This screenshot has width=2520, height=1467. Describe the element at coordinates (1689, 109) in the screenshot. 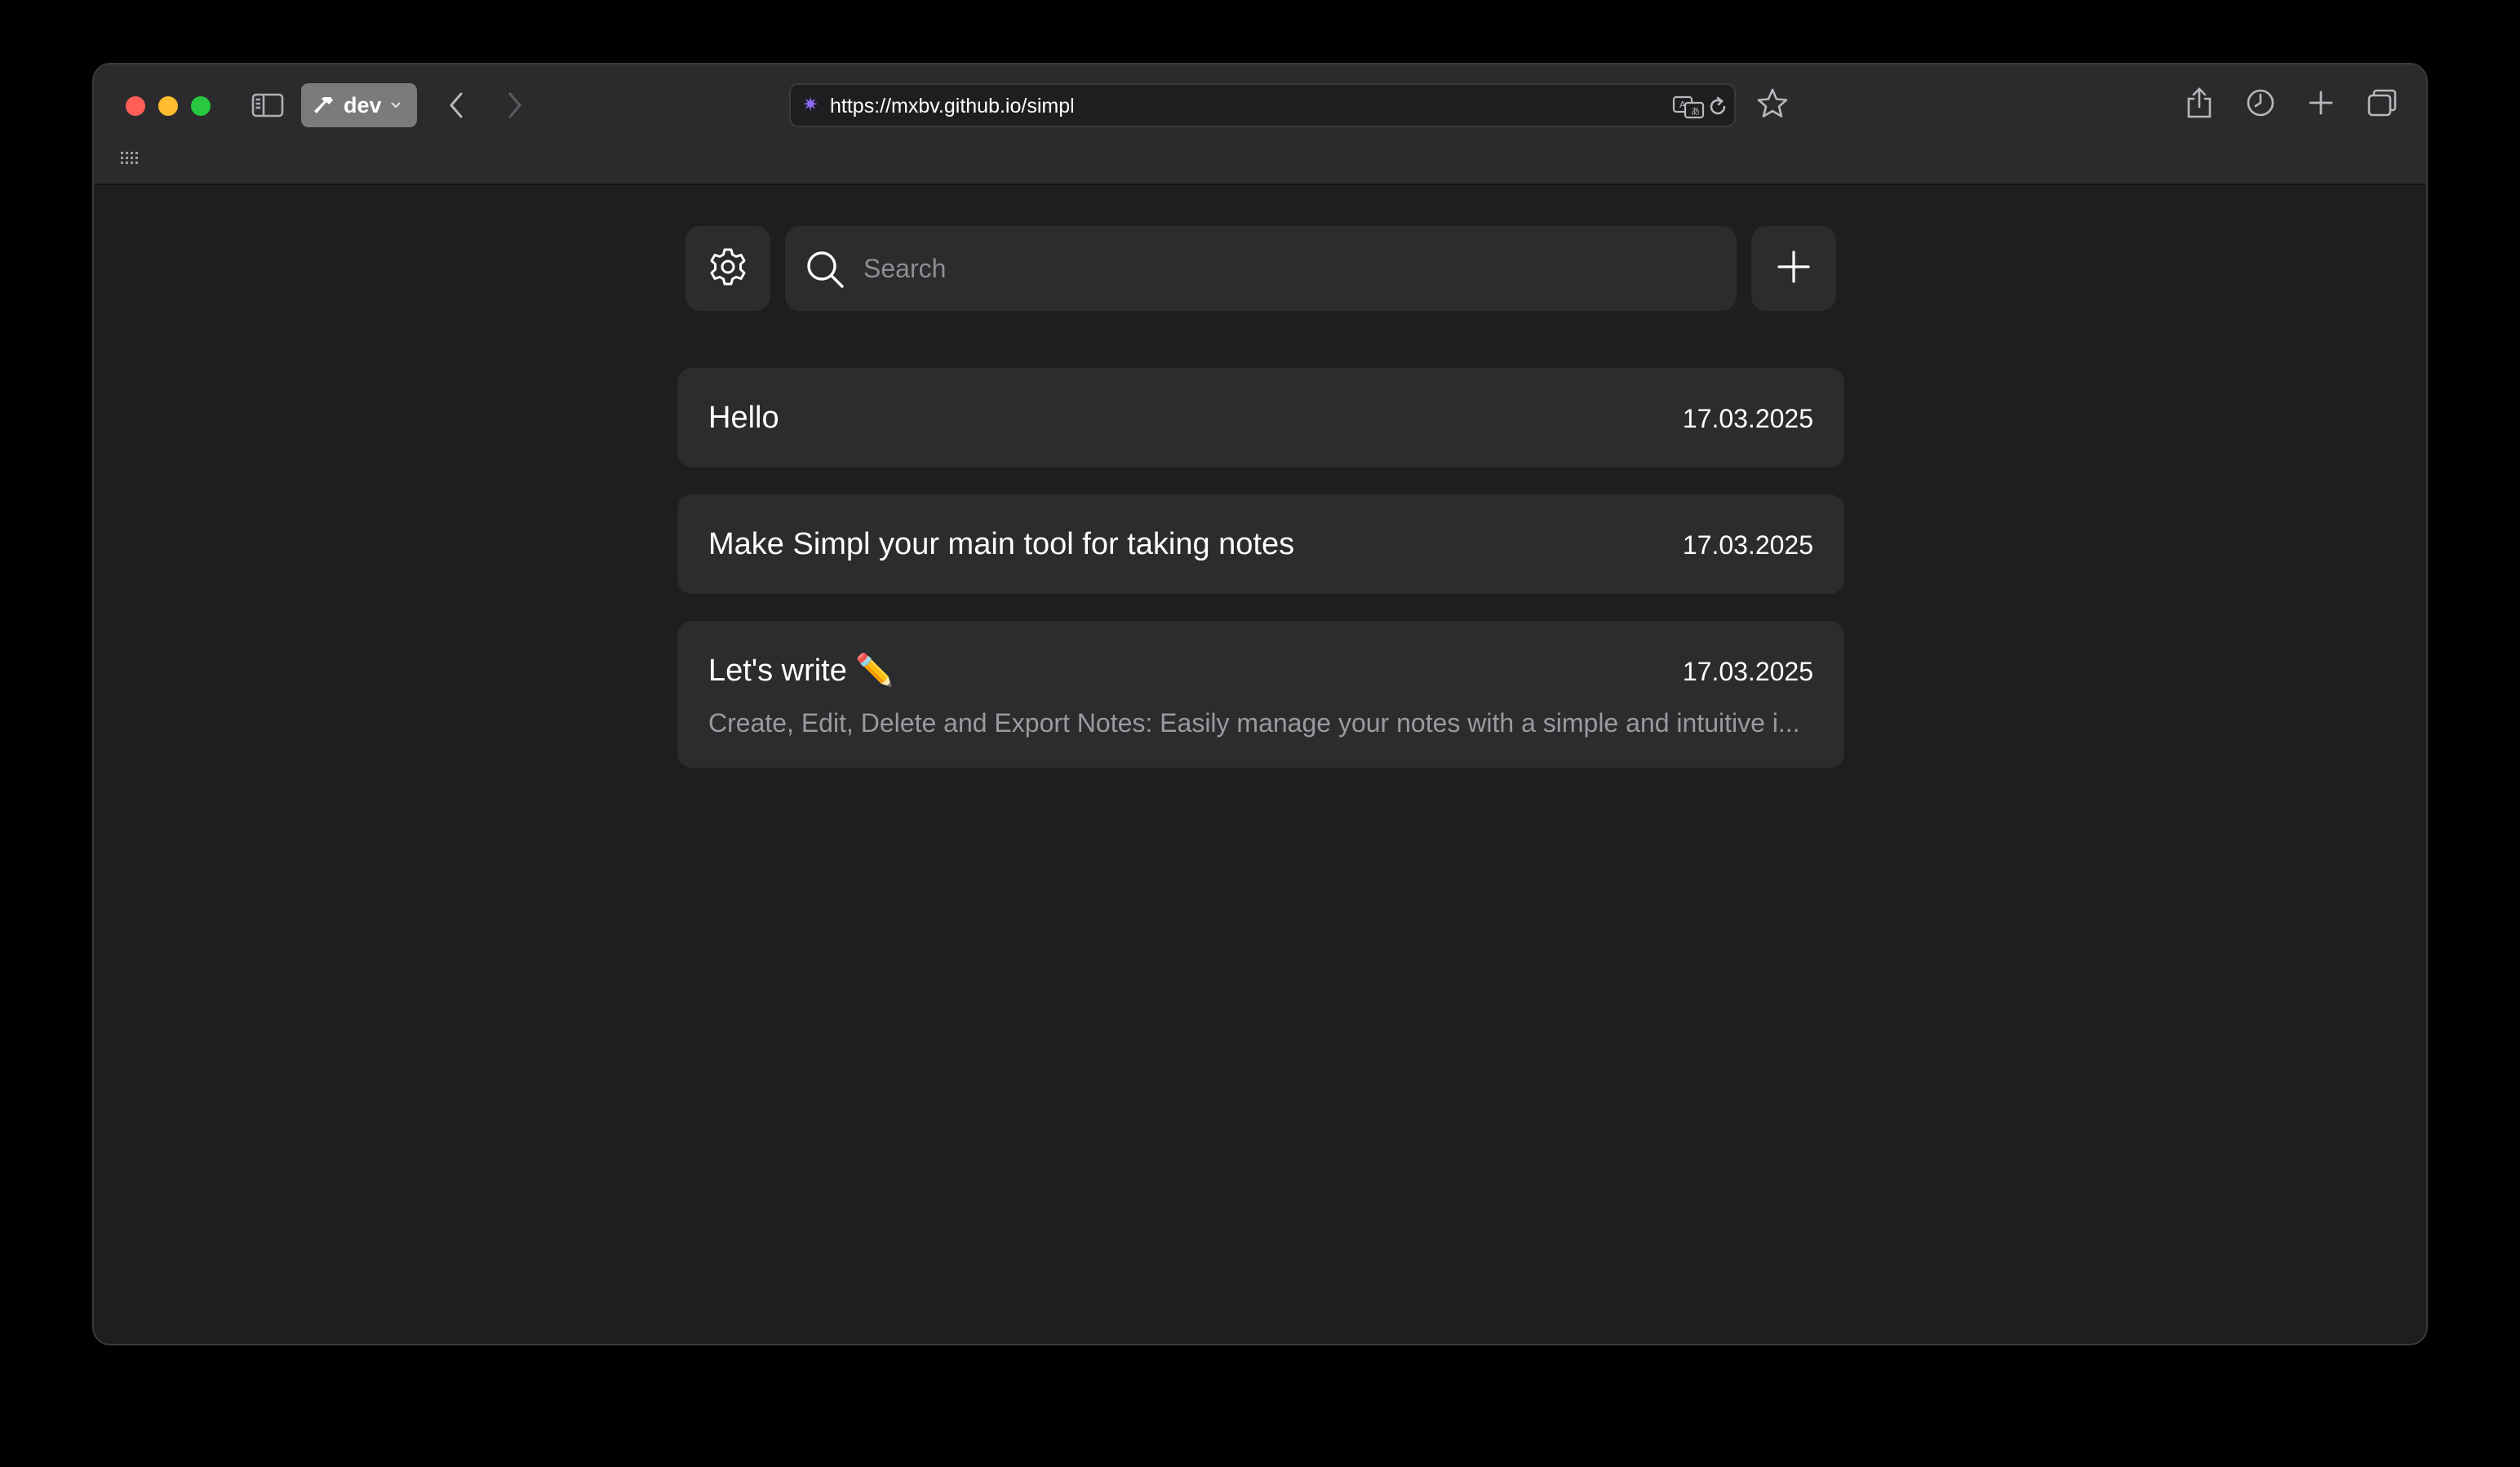

I see `translate-icon: A あ` at that location.